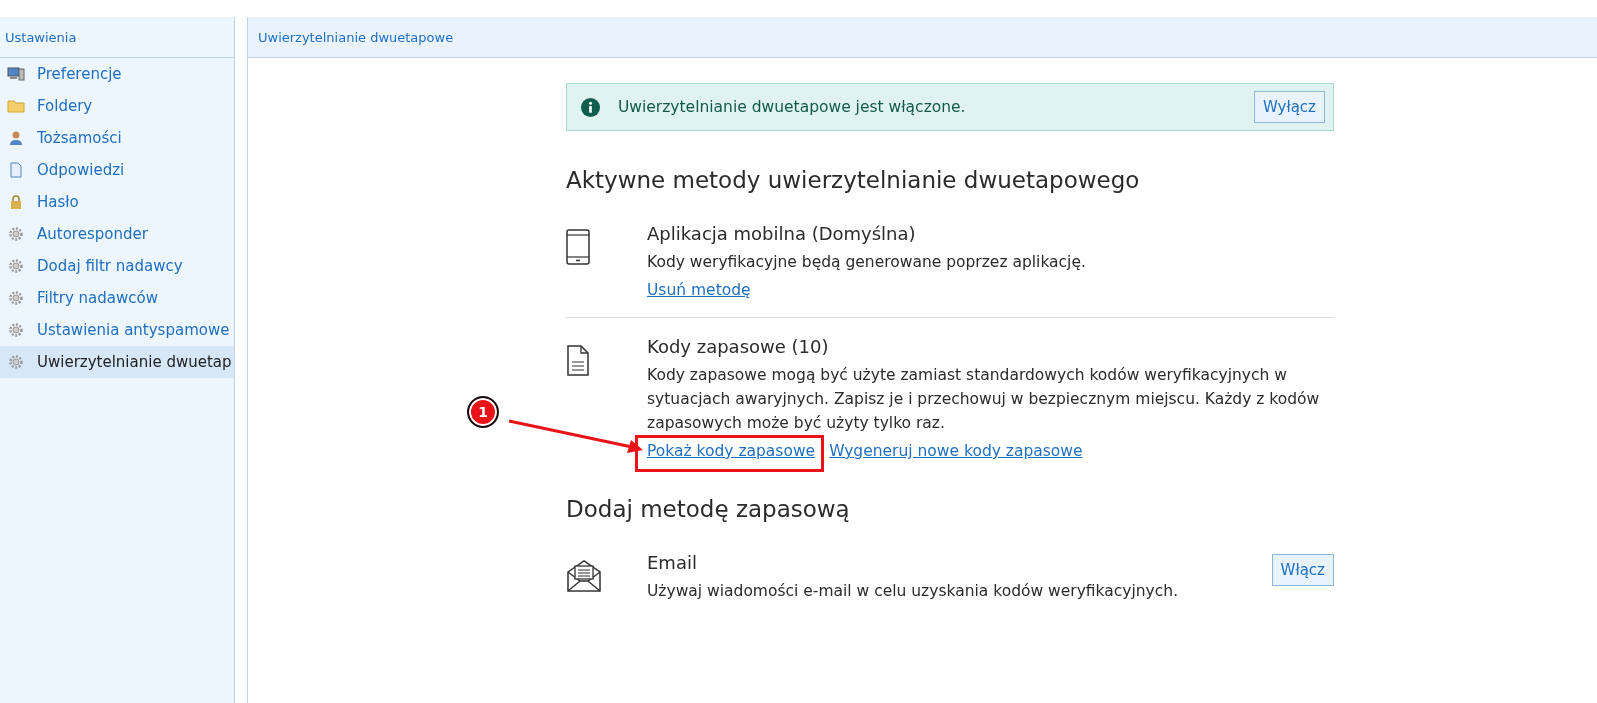 This screenshot has width=1597, height=703. I want to click on sidebar-item: Foldery, so click(117, 106).